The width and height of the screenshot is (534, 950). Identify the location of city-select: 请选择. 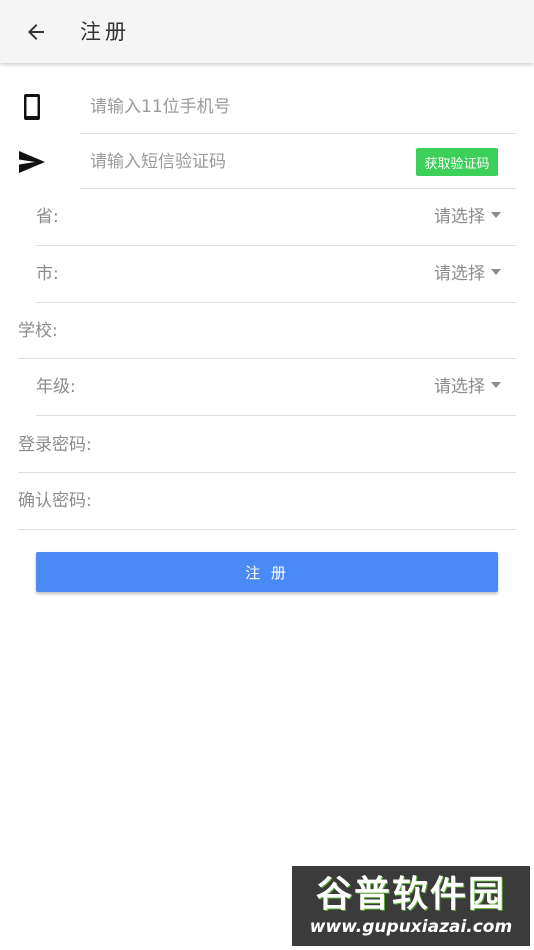
(467, 274).